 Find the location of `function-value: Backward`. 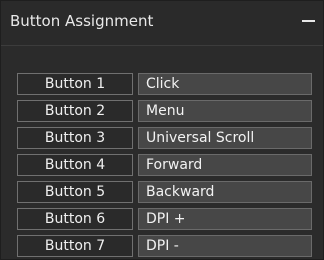

function-value: Backward is located at coordinates (180, 192).